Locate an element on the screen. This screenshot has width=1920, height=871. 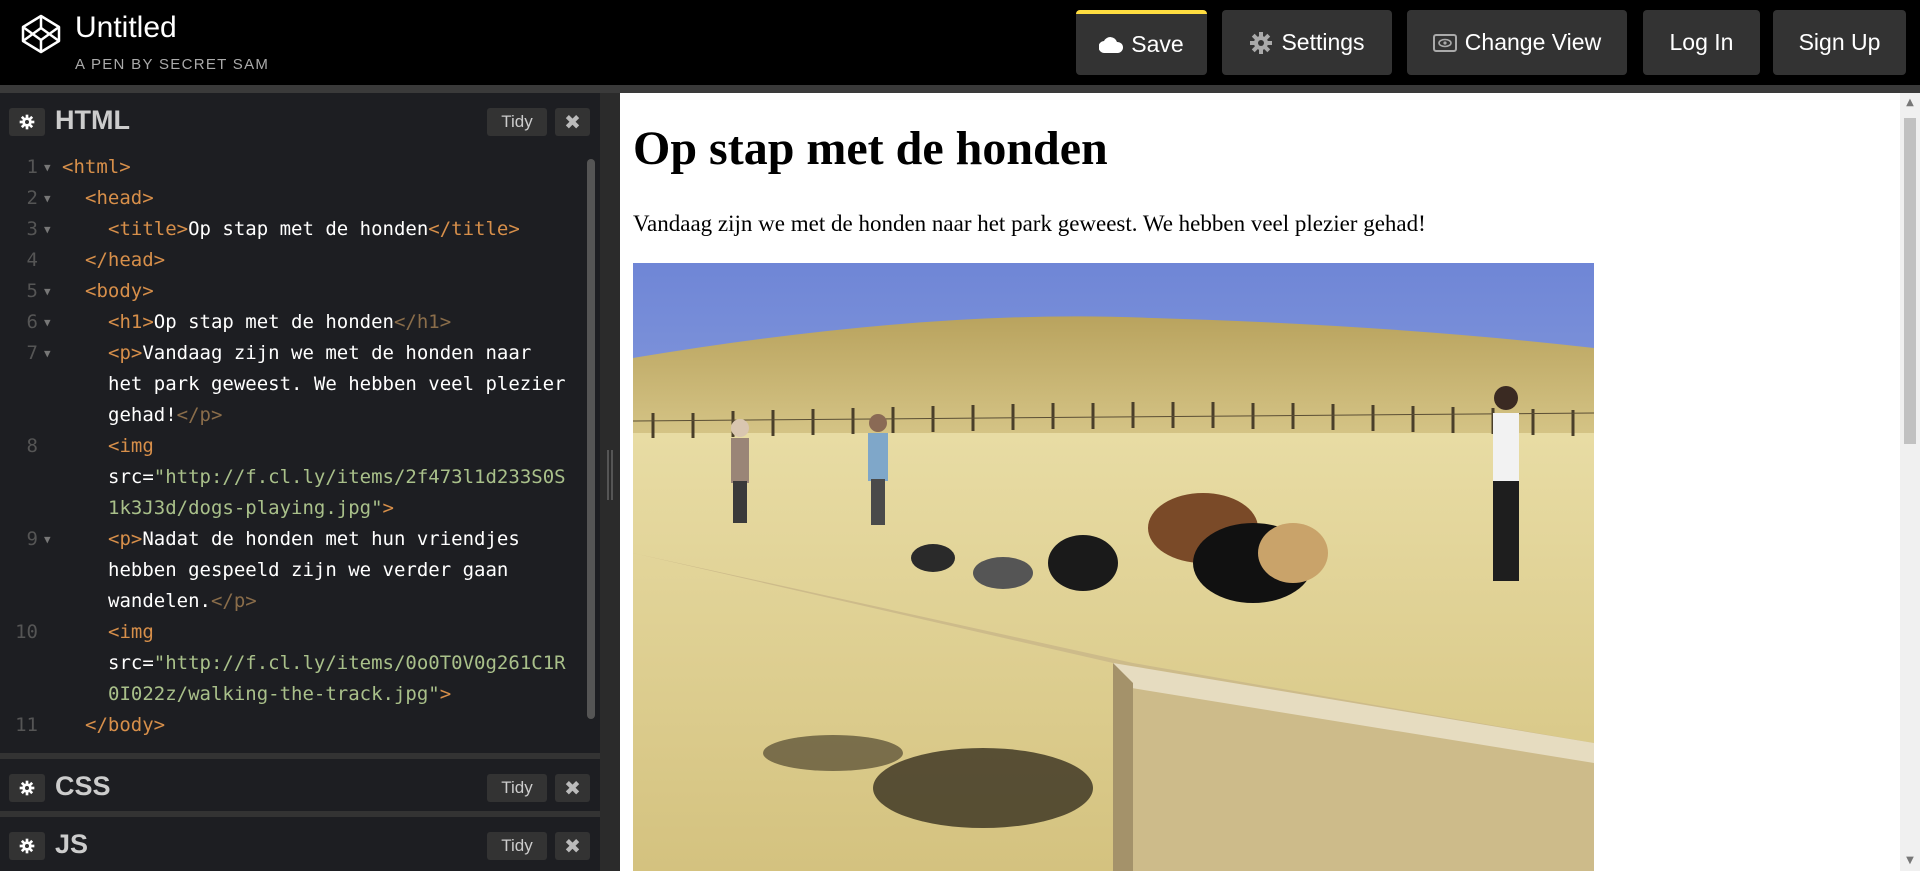
scroll-down-arrow-icon: ▼ is located at coordinates (1910, 861).